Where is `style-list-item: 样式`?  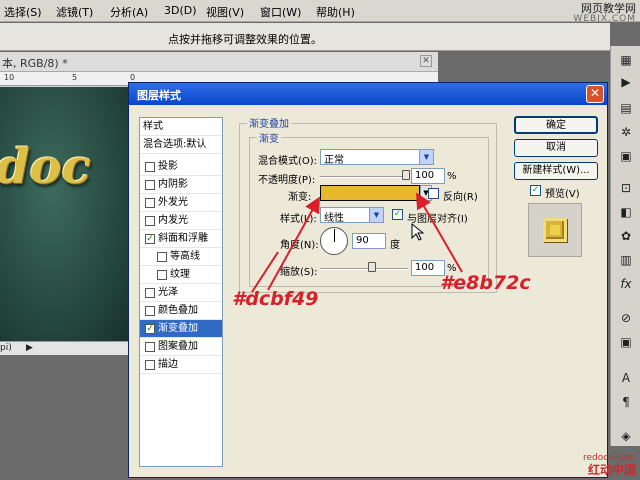
style-list-item: 样式 is located at coordinates (181, 127).